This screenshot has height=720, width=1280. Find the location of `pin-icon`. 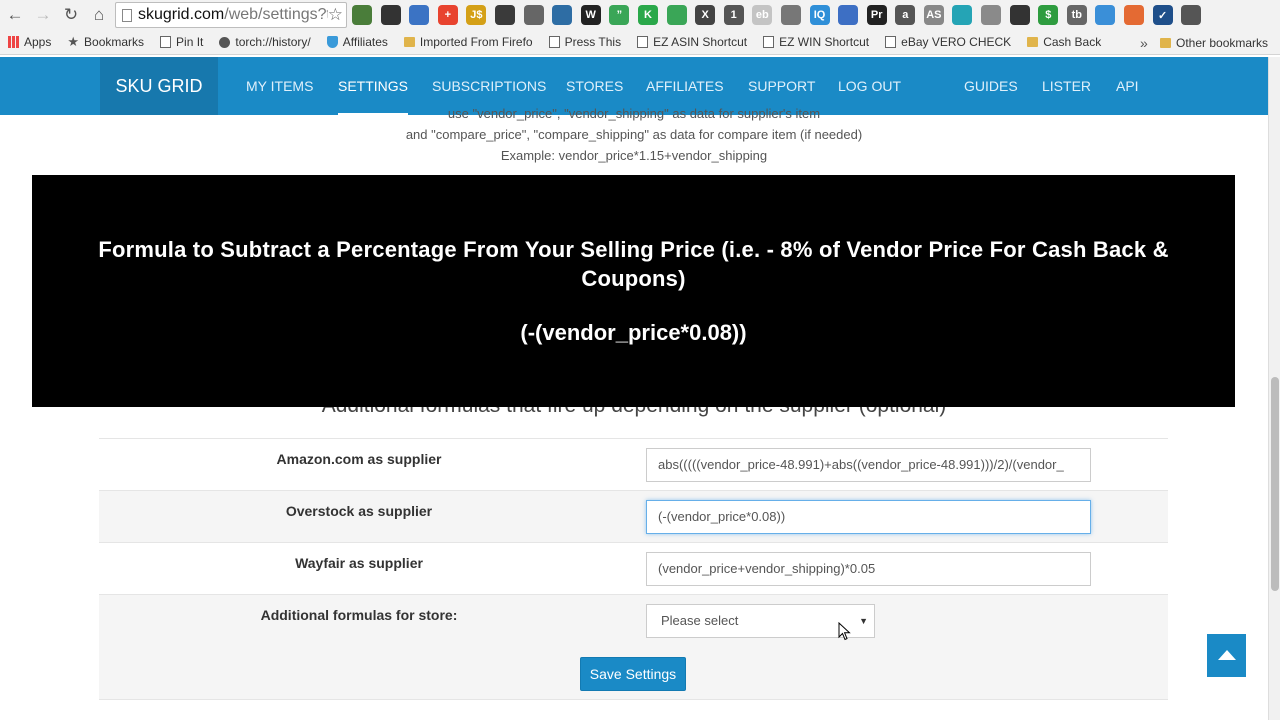

pin-icon is located at coordinates (676, 15).